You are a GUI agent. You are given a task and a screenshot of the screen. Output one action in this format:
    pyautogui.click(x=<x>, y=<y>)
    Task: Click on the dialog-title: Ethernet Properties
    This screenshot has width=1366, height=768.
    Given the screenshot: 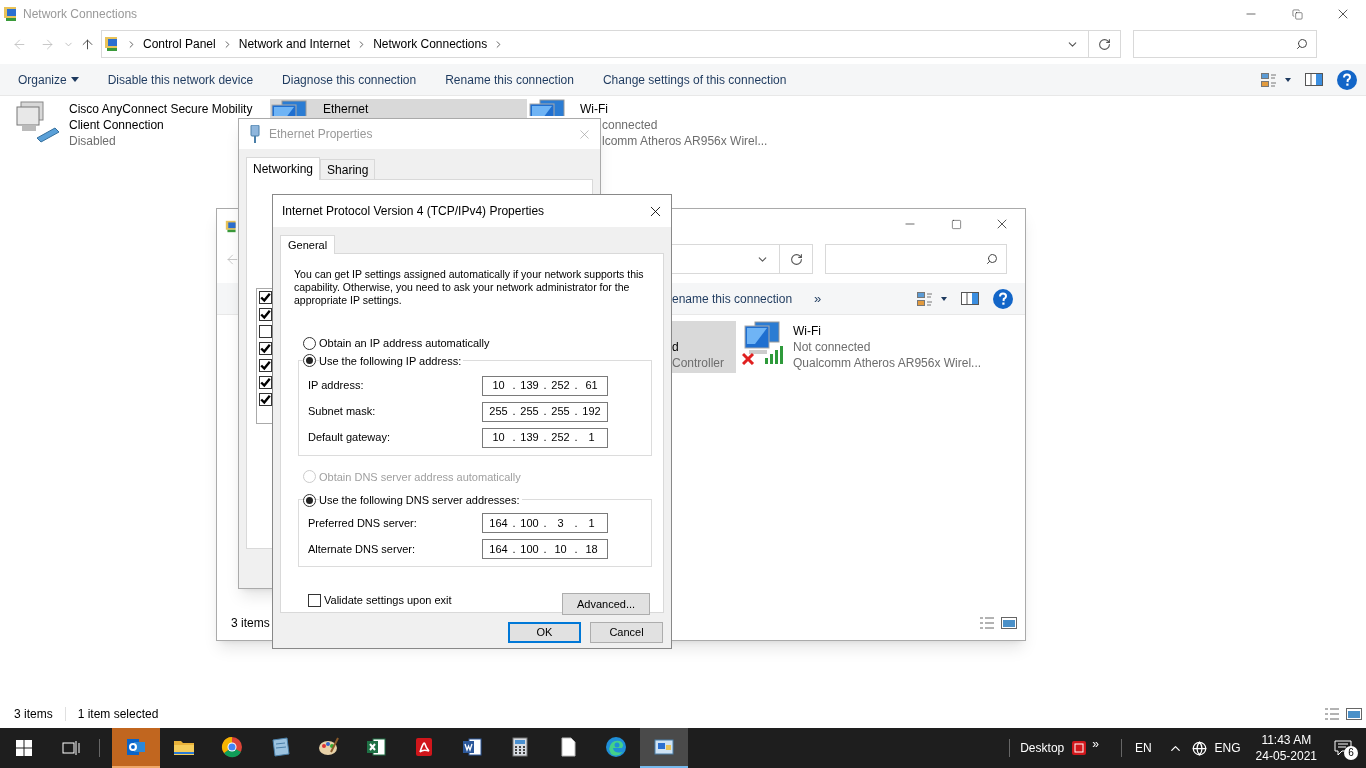 What is the action you would take?
    pyautogui.click(x=321, y=134)
    